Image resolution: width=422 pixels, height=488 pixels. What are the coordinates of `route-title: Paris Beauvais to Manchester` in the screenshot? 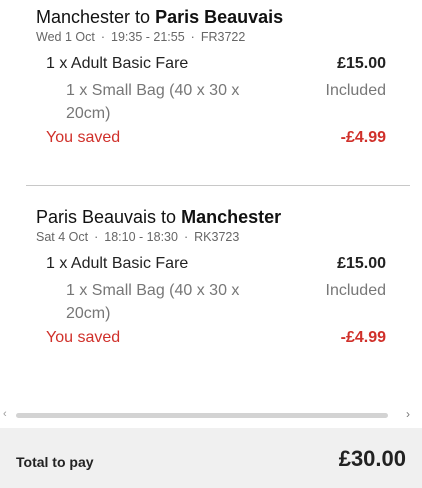 It's located at (211, 217).